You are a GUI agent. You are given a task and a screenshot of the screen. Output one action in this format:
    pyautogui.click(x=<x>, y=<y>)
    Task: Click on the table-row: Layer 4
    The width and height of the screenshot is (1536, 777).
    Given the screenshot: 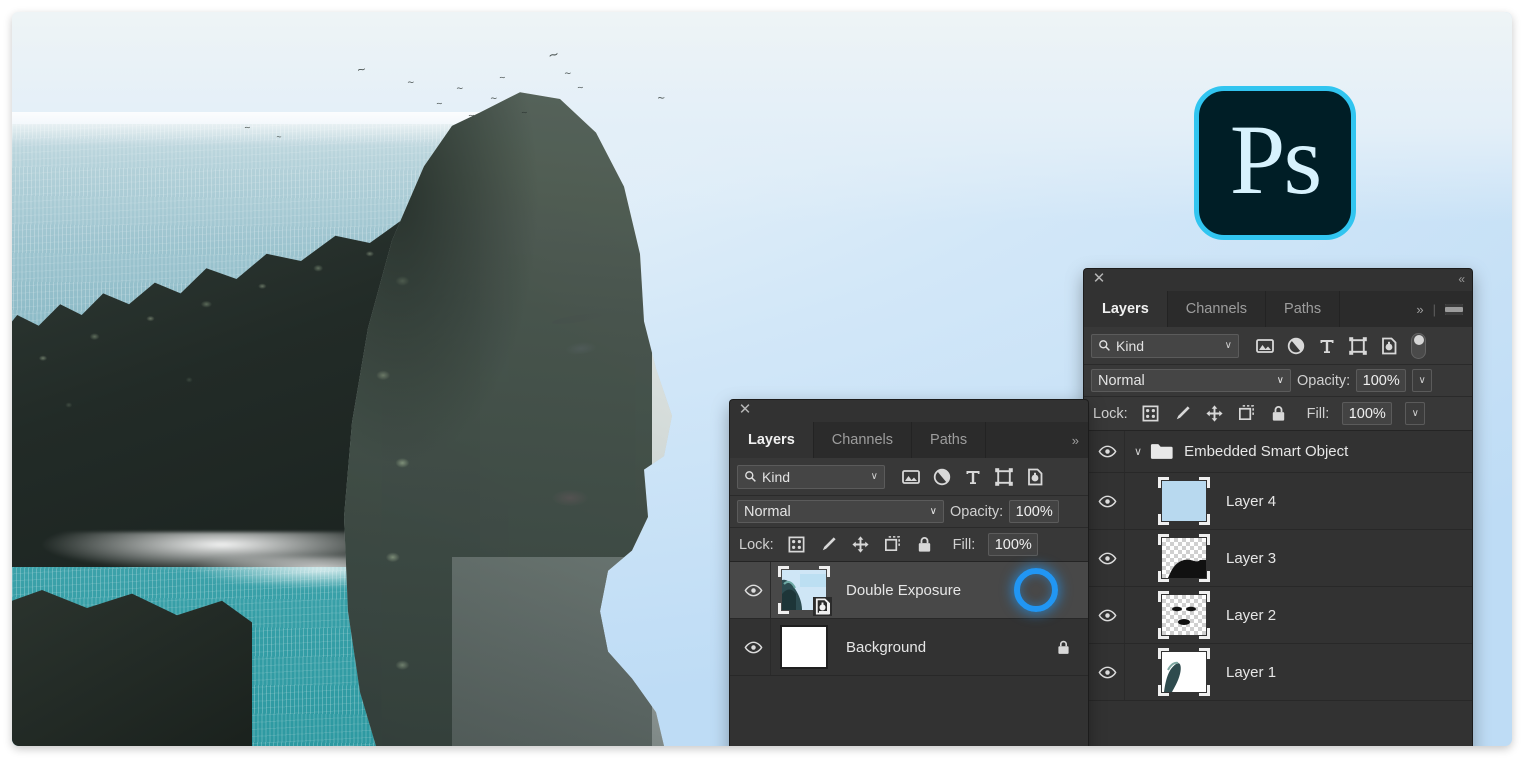 What is the action you would take?
    pyautogui.click(x=1278, y=501)
    